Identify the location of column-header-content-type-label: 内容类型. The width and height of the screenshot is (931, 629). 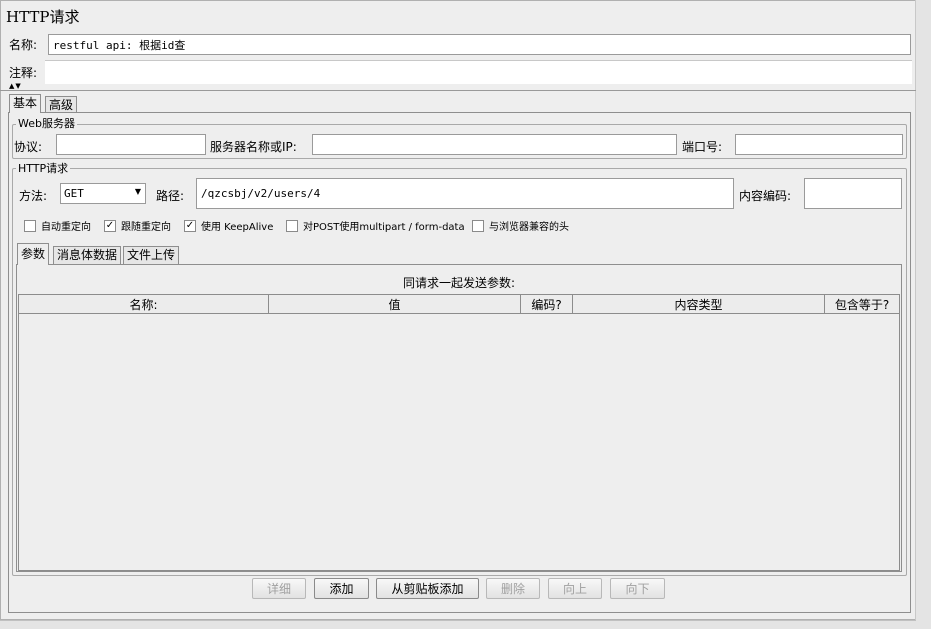
(698, 304).